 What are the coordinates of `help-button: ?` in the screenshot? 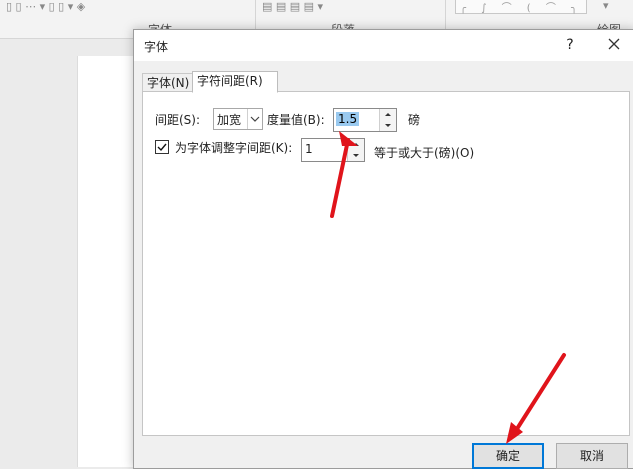 It's located at (570, 45).